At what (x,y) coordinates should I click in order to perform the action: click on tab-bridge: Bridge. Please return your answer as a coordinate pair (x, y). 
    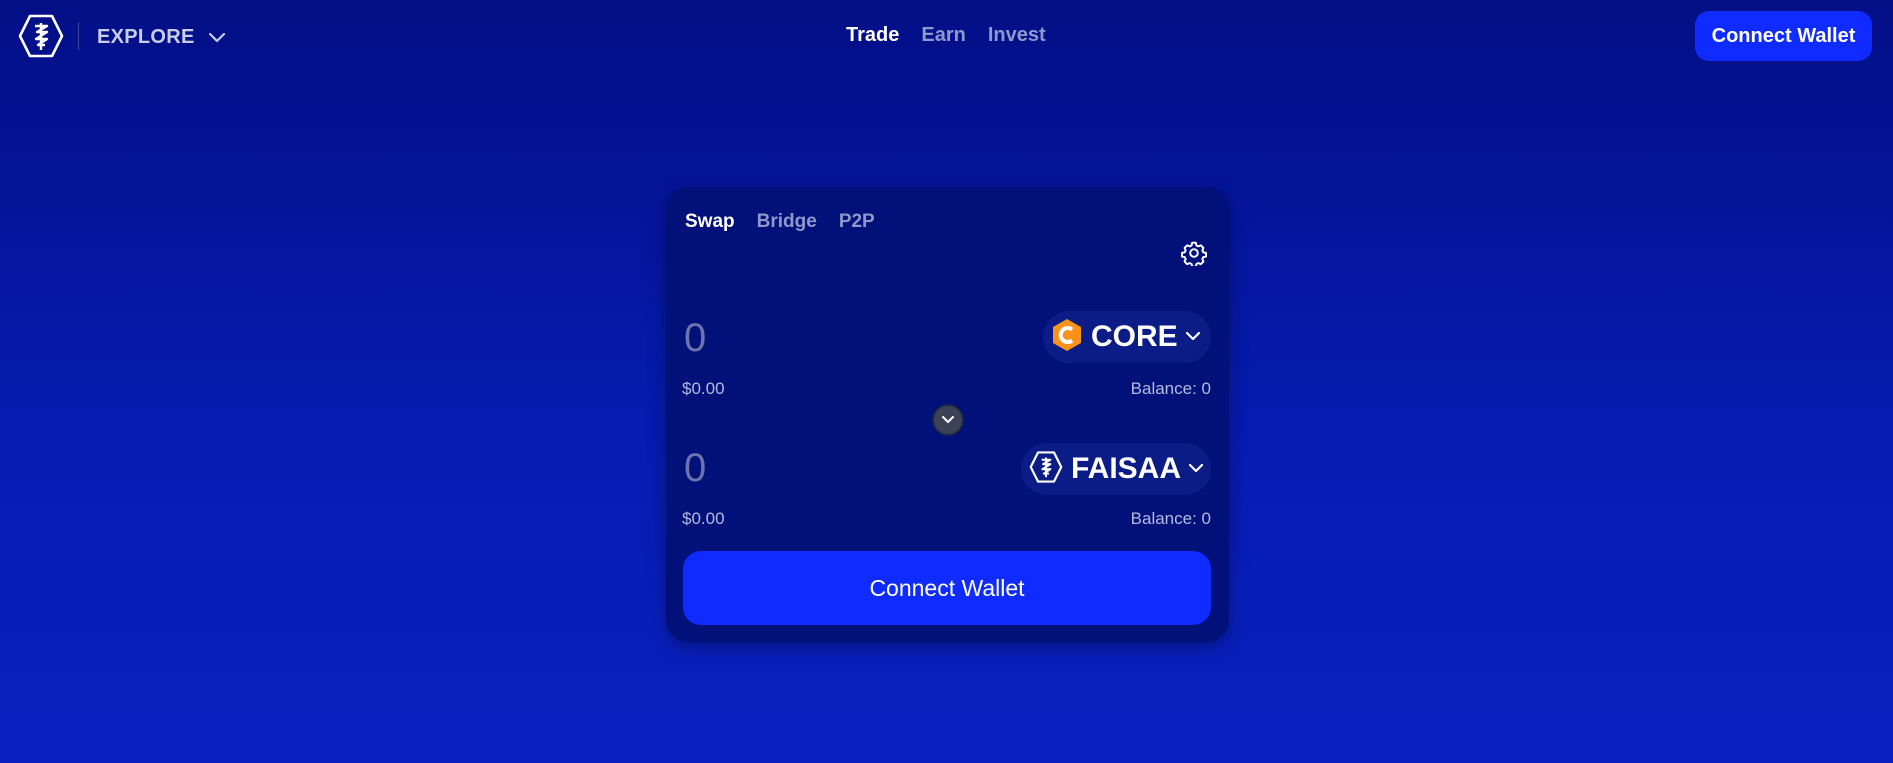
    Looking at the image, I should click on (787, 222).